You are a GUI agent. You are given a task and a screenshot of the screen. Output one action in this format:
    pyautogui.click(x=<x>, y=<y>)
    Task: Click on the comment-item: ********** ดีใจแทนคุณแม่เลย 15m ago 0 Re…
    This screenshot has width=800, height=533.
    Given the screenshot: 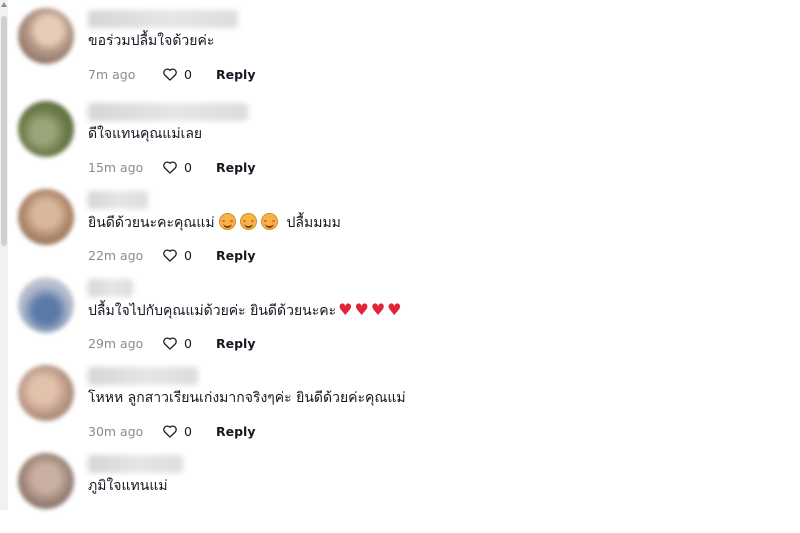 What is the action you would take?
    pyautogui.click(x=368, y=141)
    